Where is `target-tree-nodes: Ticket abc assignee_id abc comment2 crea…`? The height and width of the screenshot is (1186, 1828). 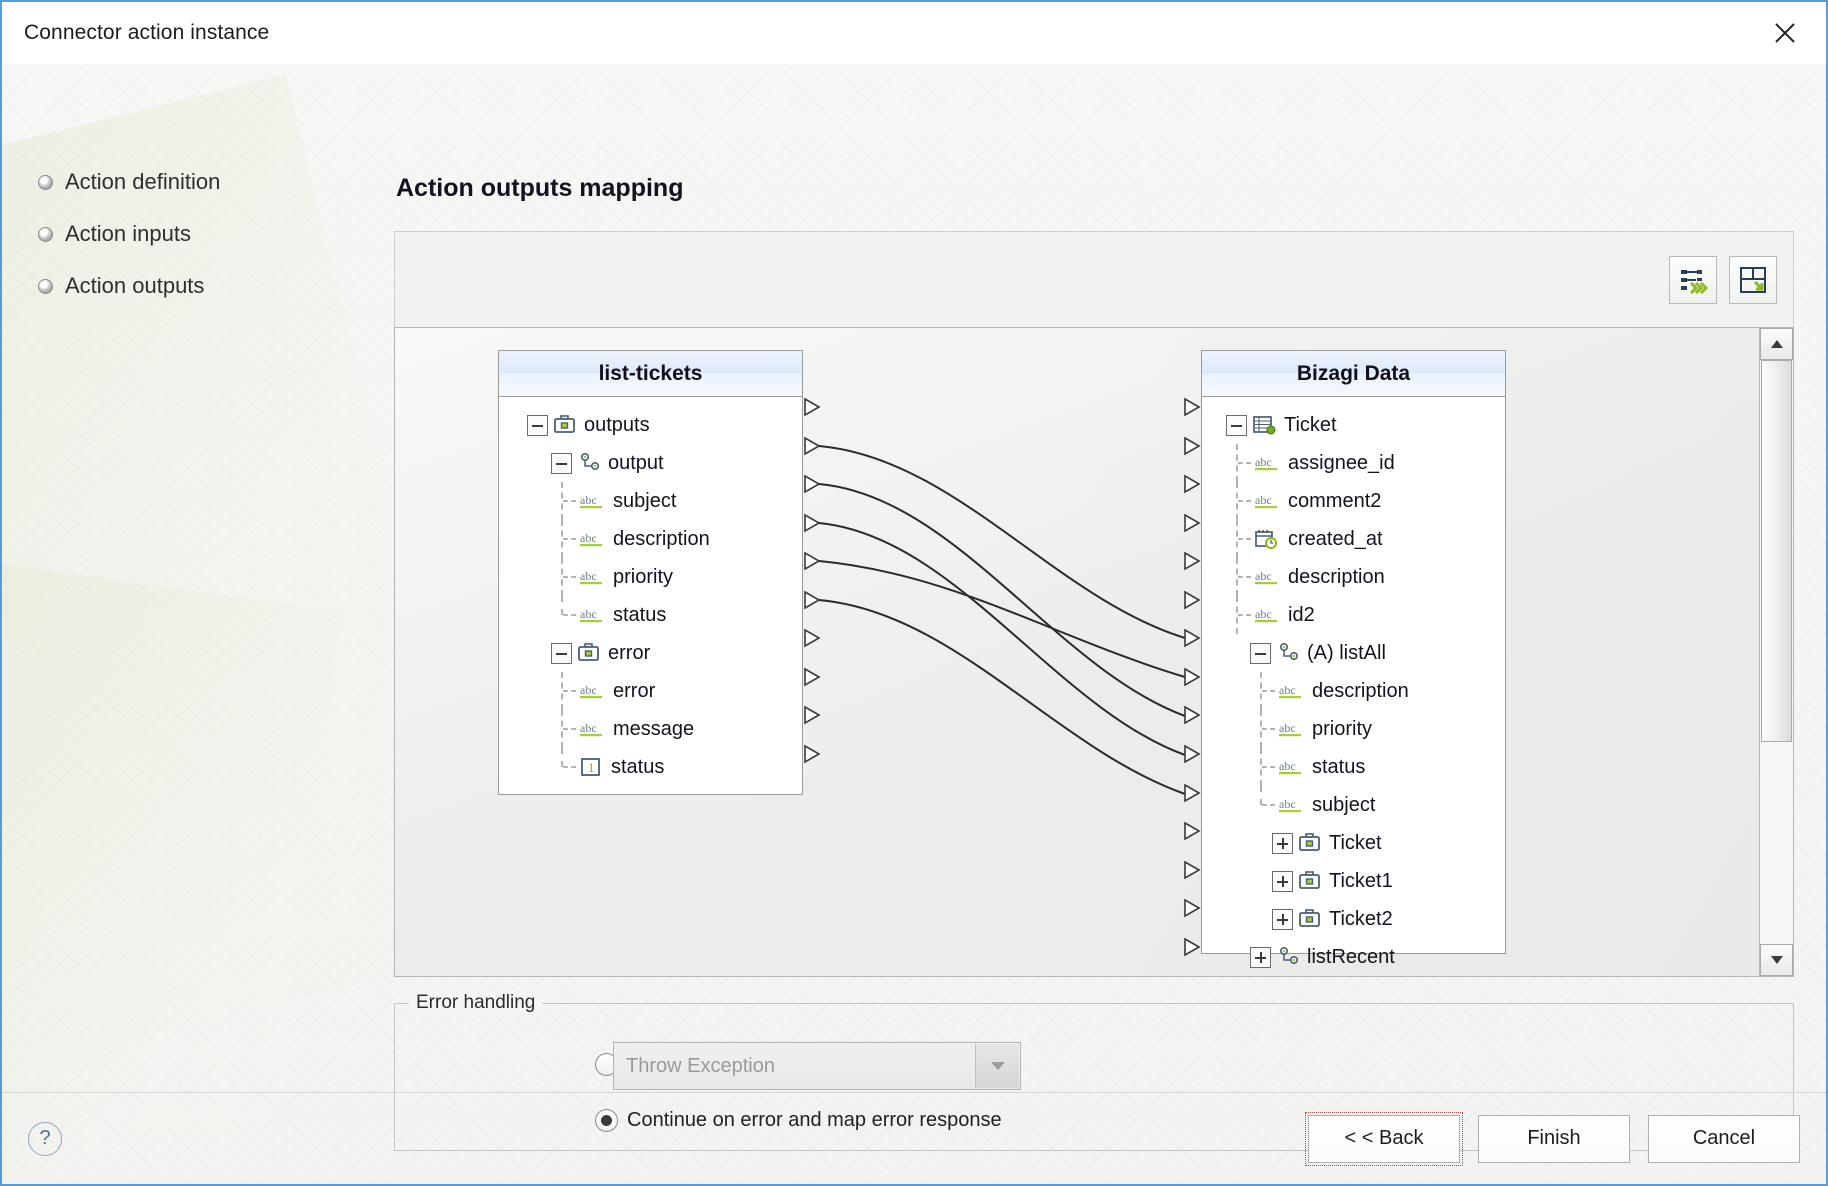
target-tree-nodes: Ticket abc assignee_id abc comment2 crea… is located at coordinates (1353, 686).